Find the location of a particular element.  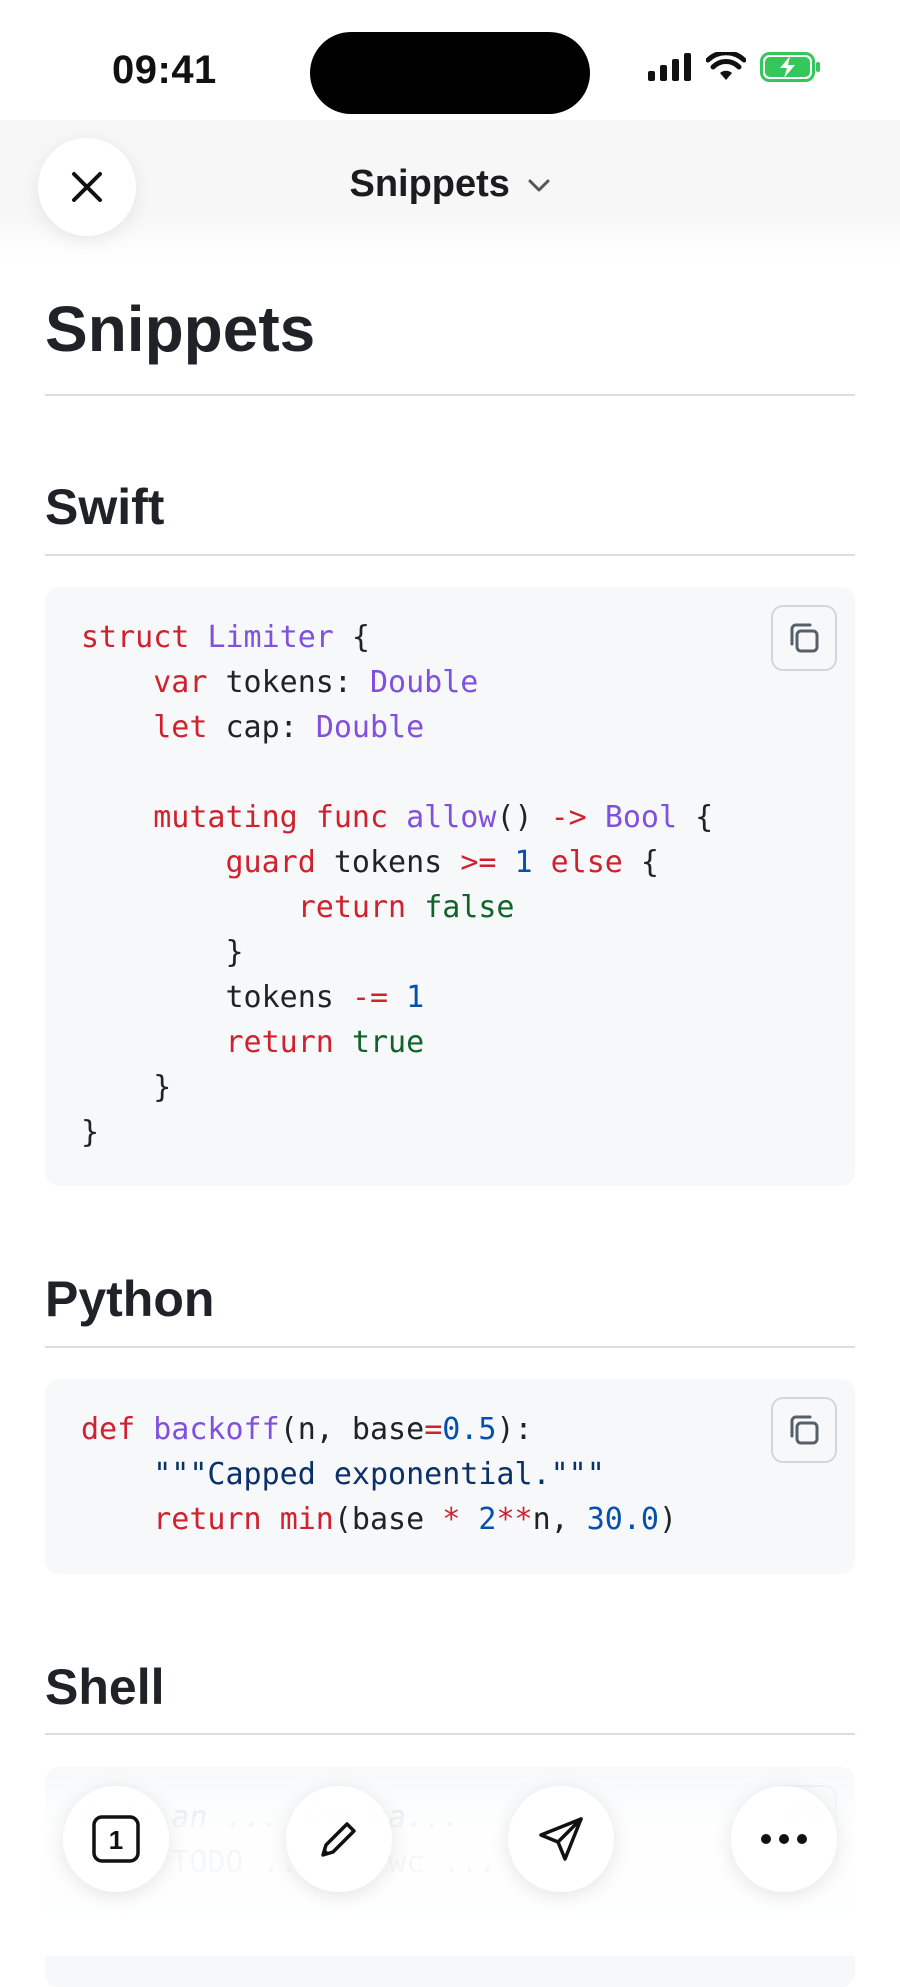

nav-title-menu: Snippets is located at coordinates (450, 184).